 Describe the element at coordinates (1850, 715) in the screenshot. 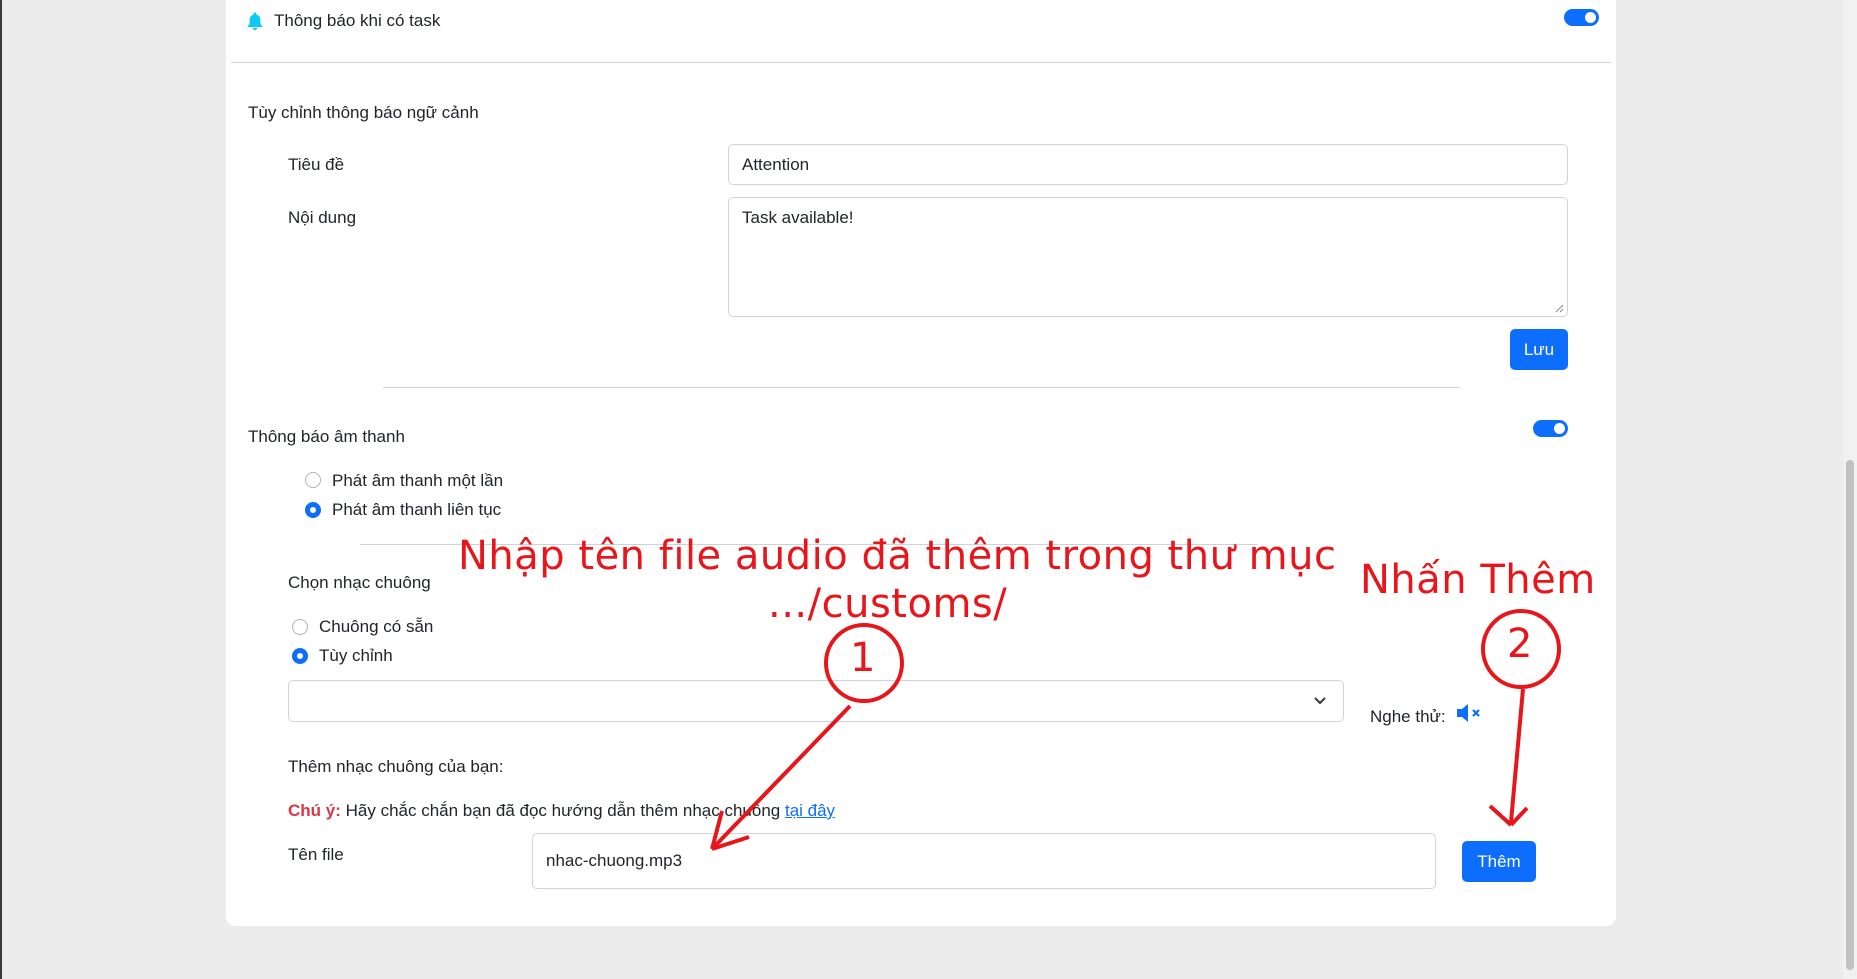

I see `scrollbar-thumb` at that location.